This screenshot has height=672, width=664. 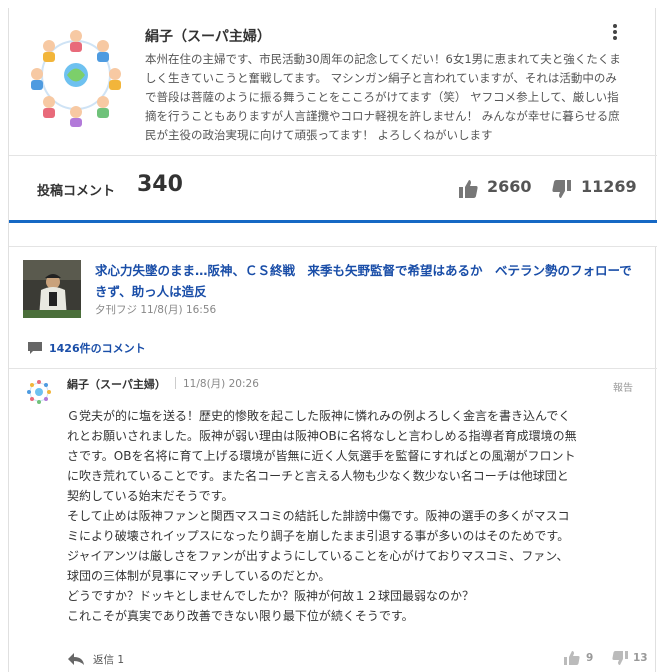 I want to click on comment-timestamp: 11/8(月) 20:26, so click(x=221, y=384).